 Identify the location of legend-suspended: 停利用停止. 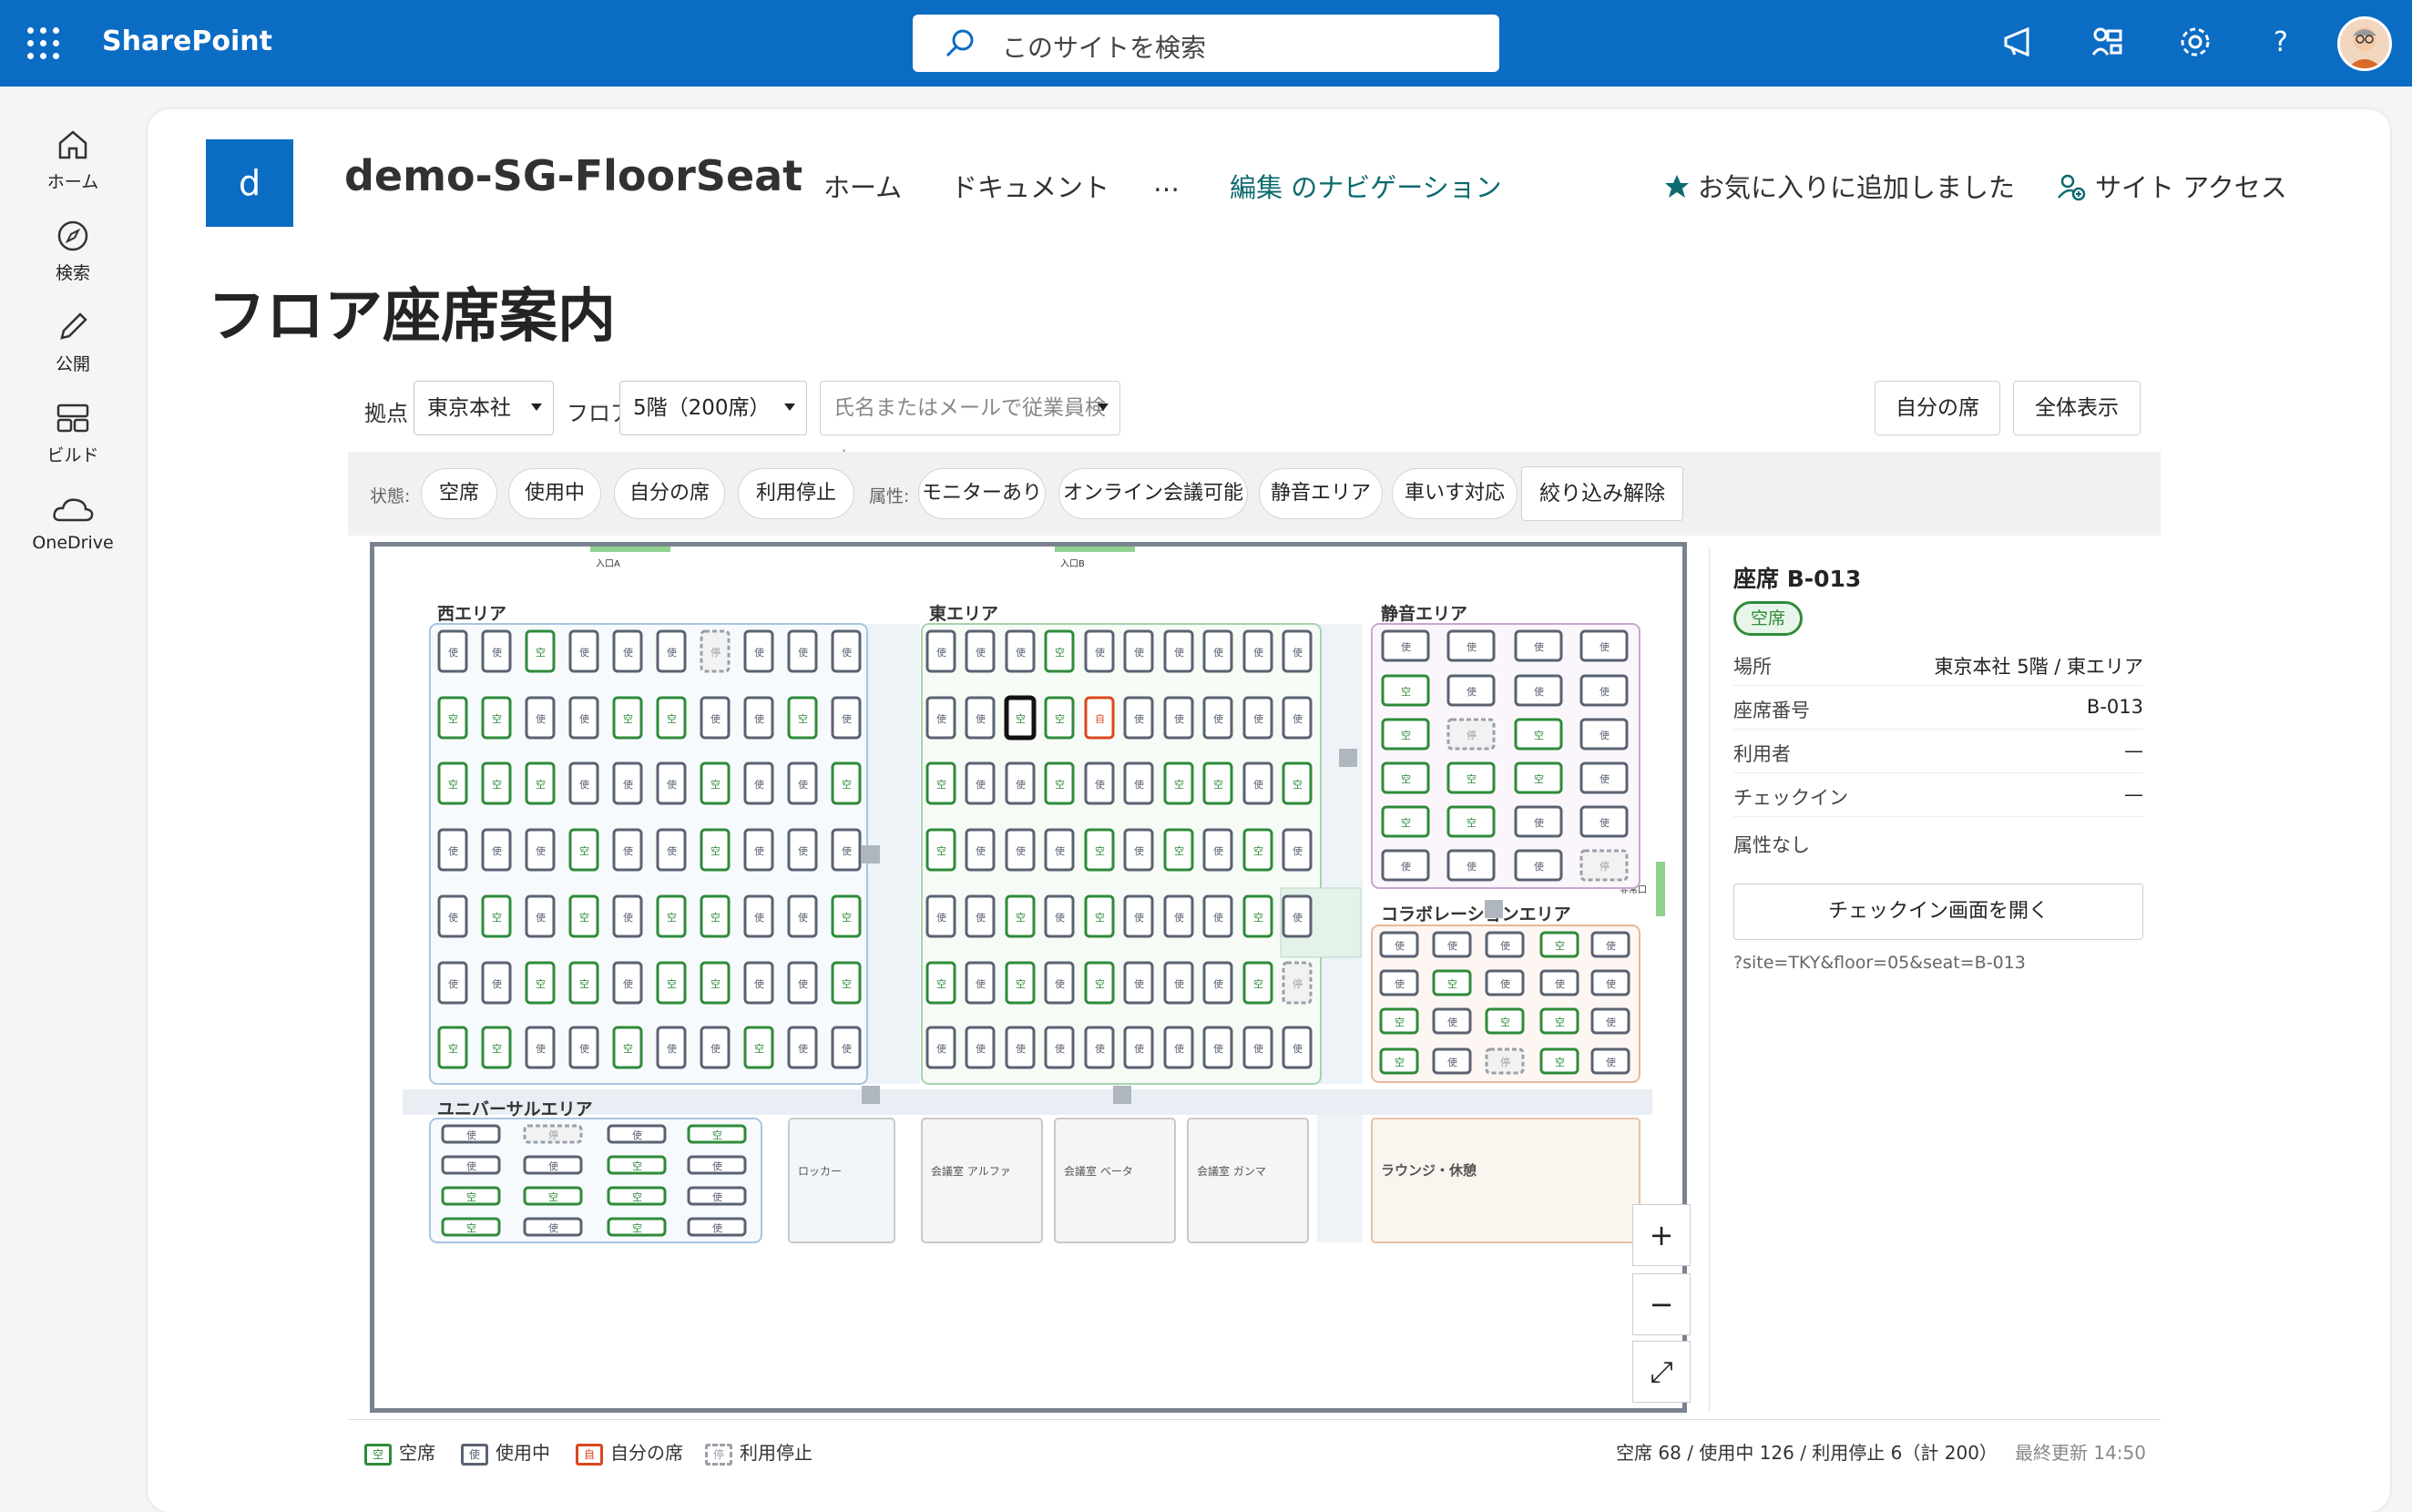
(759, 1452).